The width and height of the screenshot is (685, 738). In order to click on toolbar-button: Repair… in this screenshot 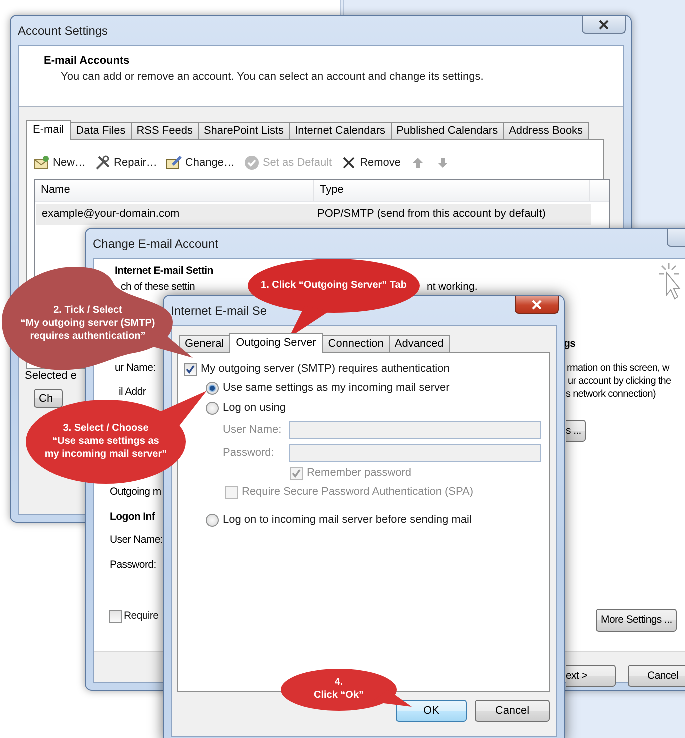, I will do `click(127, 163)`.